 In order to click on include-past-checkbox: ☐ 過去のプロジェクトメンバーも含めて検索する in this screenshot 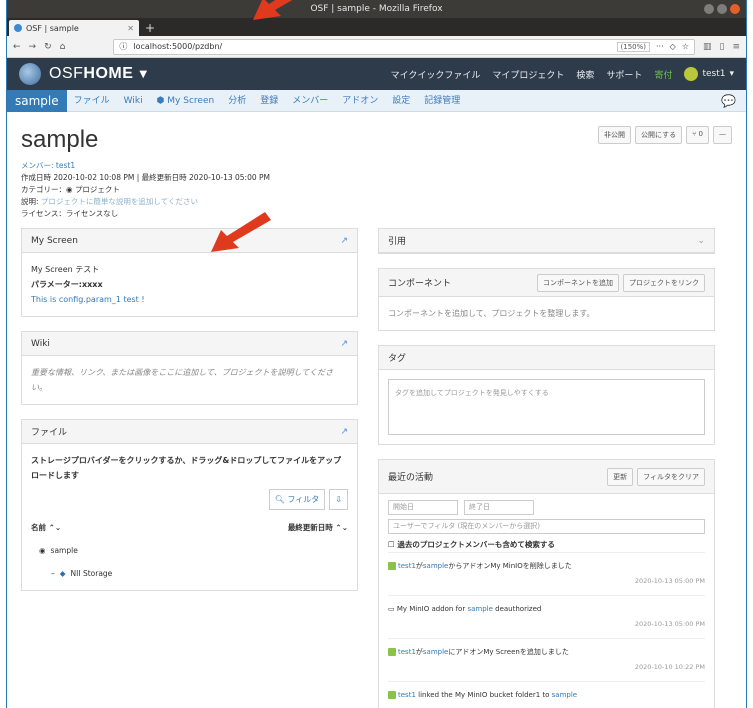, I will do `click(546, 544)`.